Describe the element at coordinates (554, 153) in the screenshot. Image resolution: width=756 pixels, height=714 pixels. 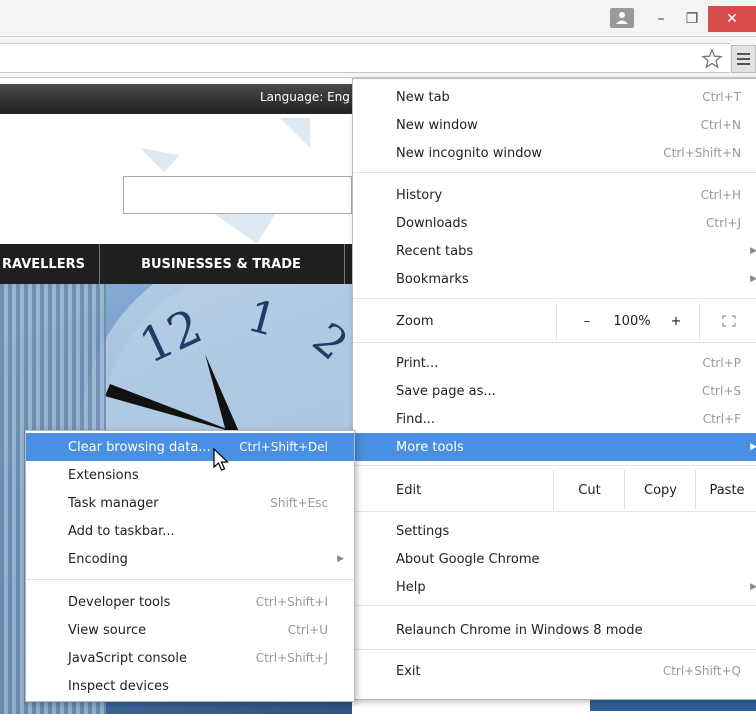
I see `menu-item-new-incognito-window: New incognito window Ctrl+Shift+N` at that location.